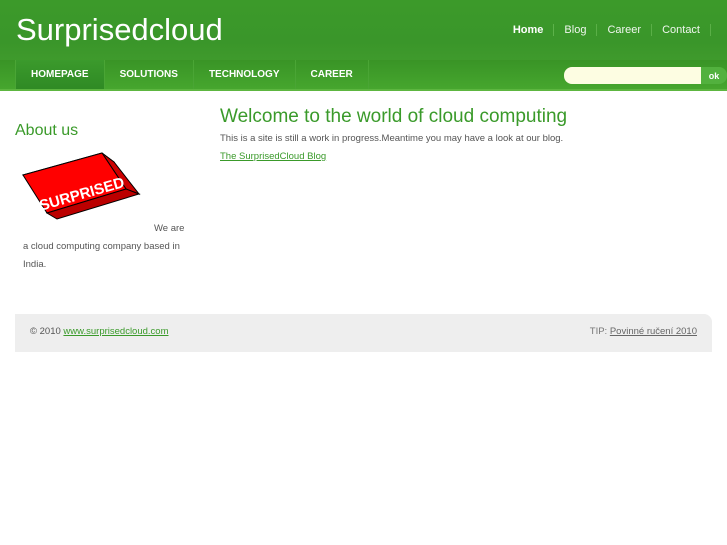 The image size is (727, 545). What do you see at coordinates (632, 75) in the screenshot?
I see `search-input` at bounding box center [632, 75].